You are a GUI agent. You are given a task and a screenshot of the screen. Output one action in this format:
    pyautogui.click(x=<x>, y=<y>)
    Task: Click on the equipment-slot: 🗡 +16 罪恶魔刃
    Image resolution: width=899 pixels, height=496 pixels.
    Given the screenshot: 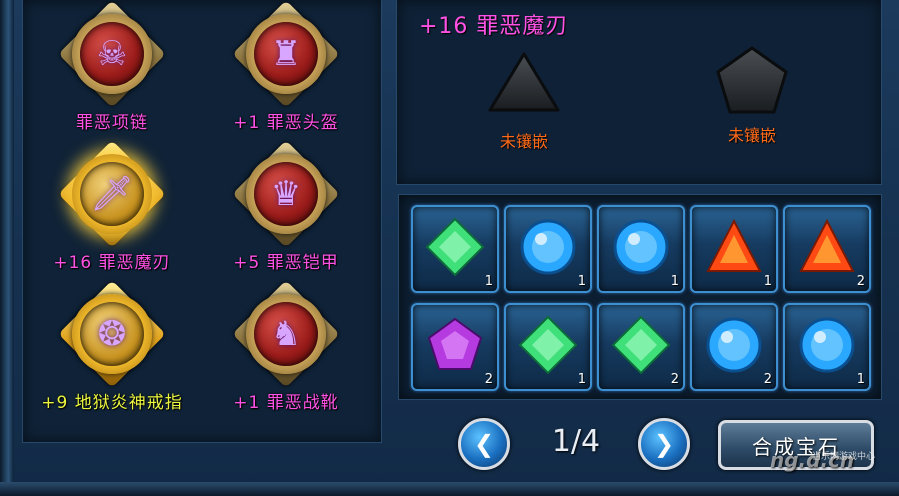 What is the action you would take?
    pyautogui.click(x=112, y=206)
    